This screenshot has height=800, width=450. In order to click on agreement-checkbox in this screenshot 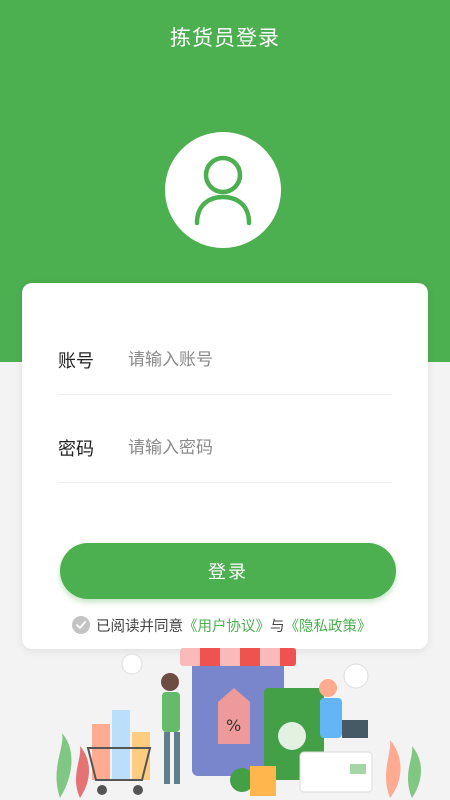, I will do `click(81, 625)`.